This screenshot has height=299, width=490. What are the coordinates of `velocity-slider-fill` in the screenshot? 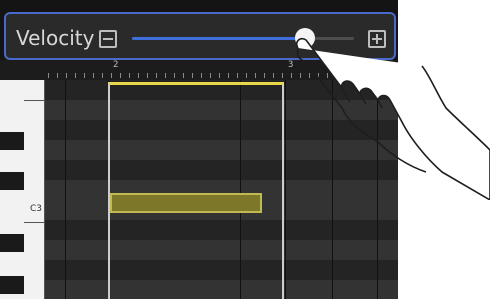 It's located at (219, 38).